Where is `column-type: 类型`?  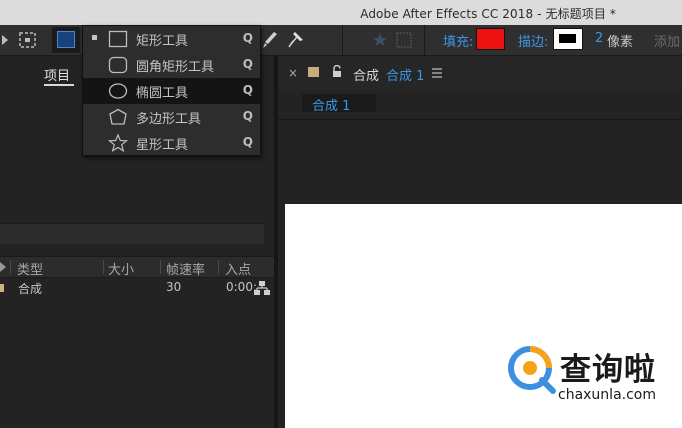
column-type: 类型 is located at coordinates (30, 268).